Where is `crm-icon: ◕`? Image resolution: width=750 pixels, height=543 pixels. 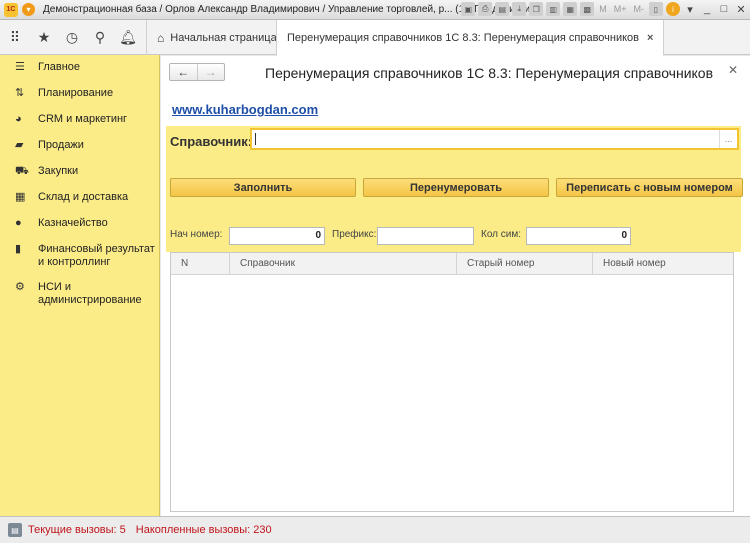 crm-icon: ◕ is located at coordinates (18, 119).